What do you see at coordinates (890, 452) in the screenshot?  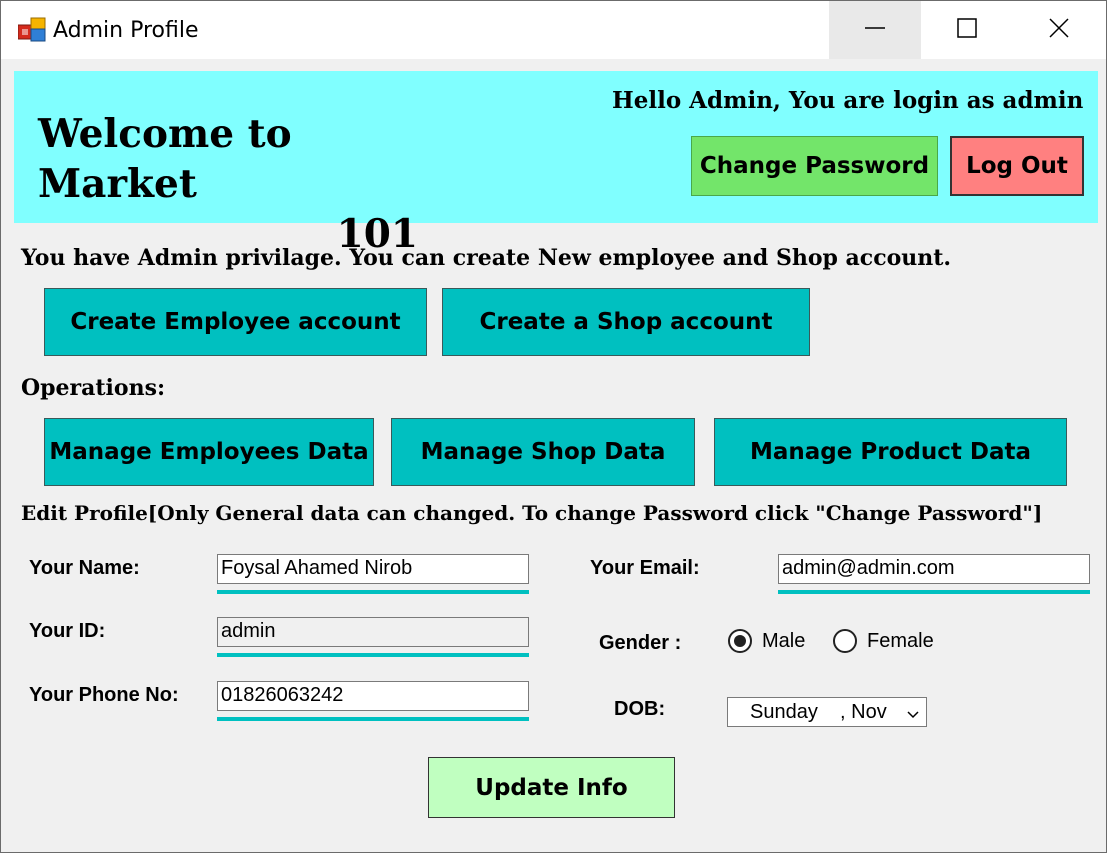 I see `manage-product-button: Manage Product Data` at bounding box center [890, 452].